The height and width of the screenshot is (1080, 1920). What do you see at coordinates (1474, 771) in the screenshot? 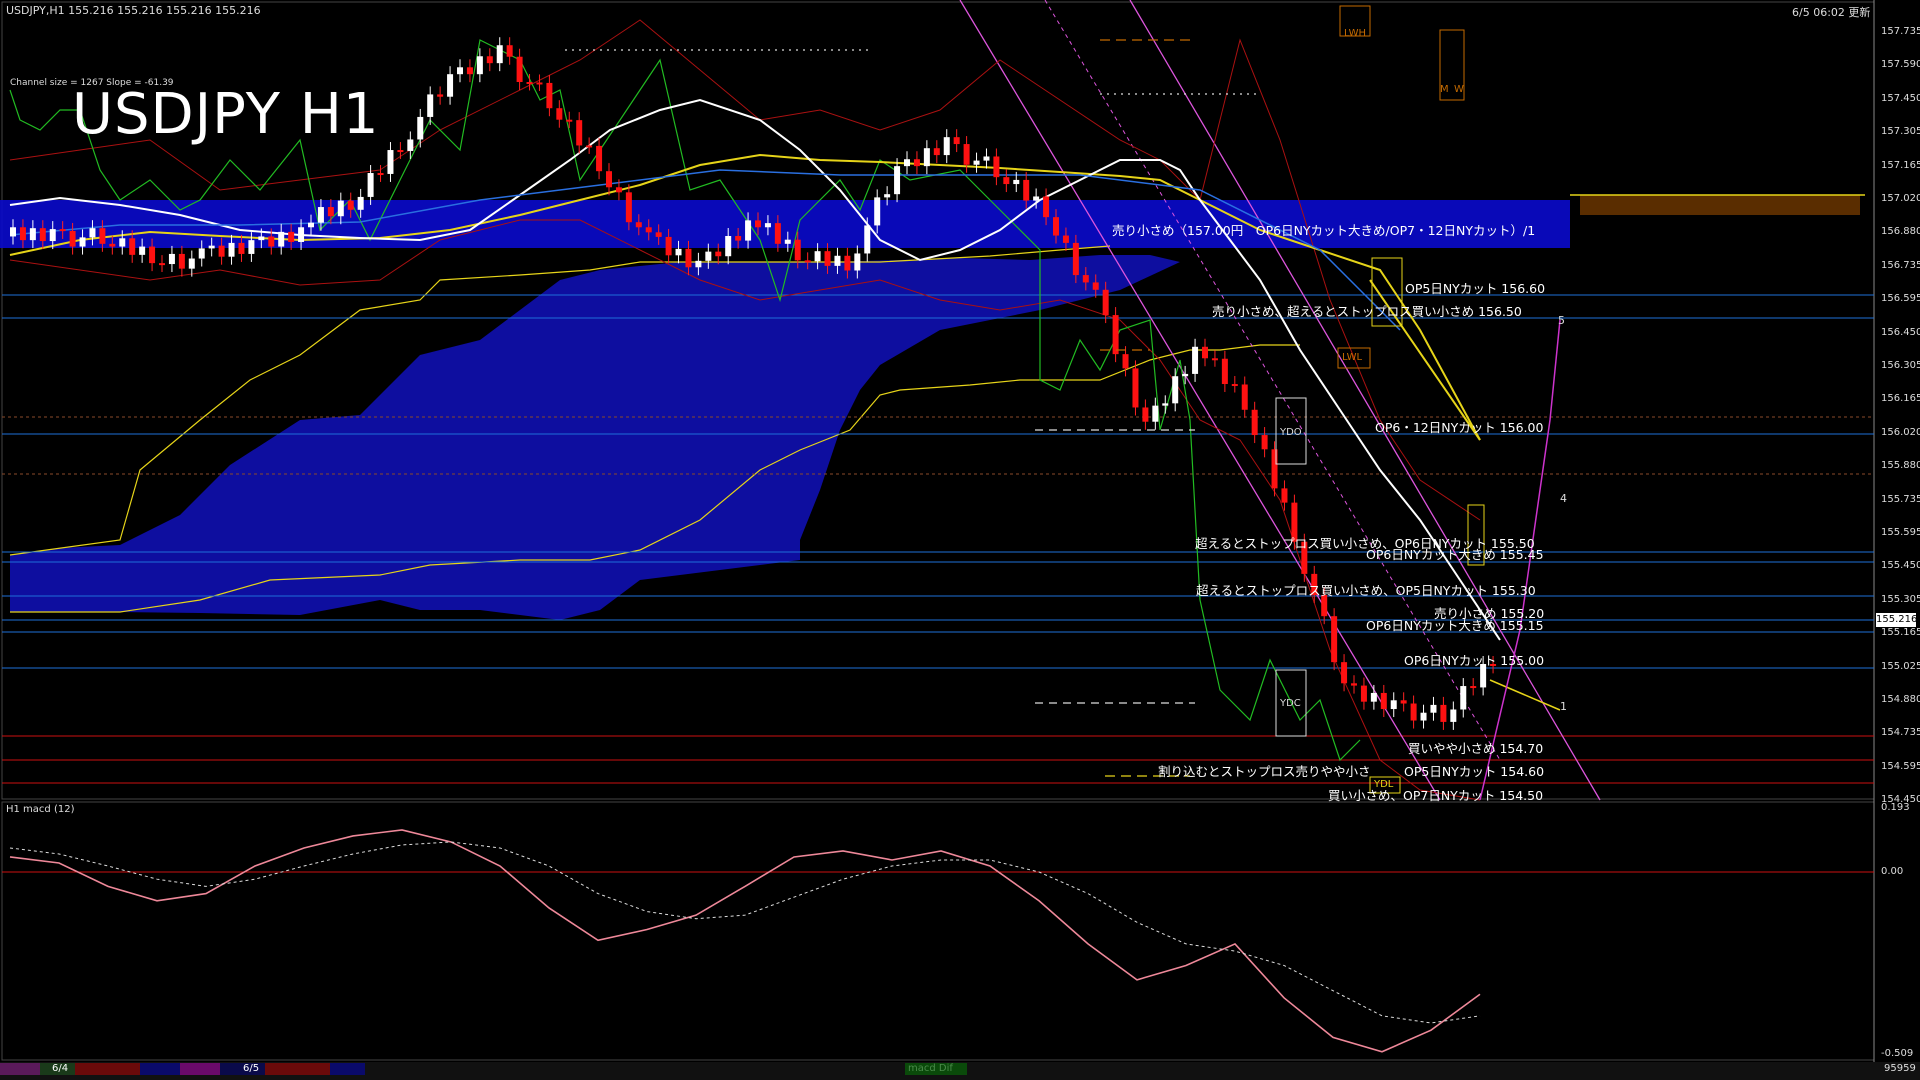
I see `annotation: OP5日NYカット 154.60` at bounding box center [1474, 771].